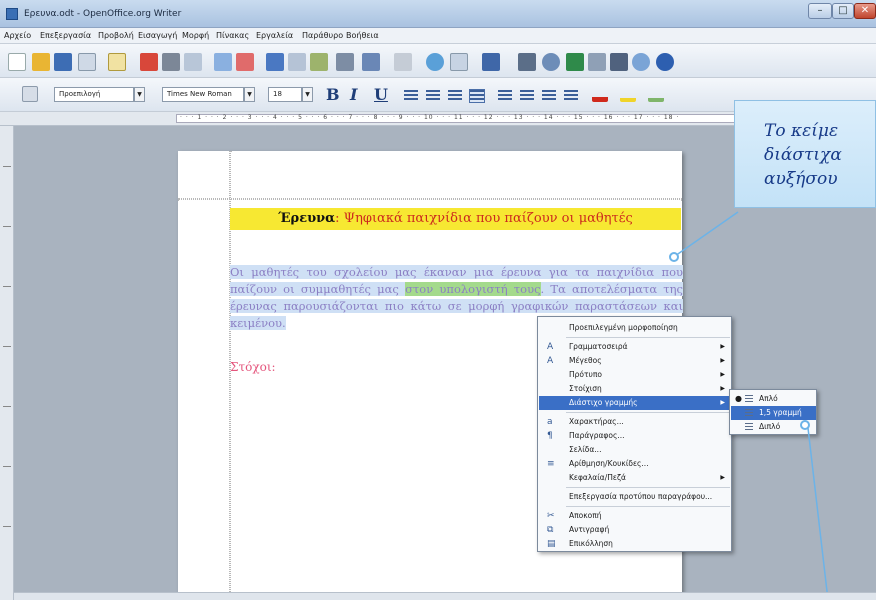  Describe the element at coordinates (171, 62) in the screenshot. I see `print-icon` at that location.